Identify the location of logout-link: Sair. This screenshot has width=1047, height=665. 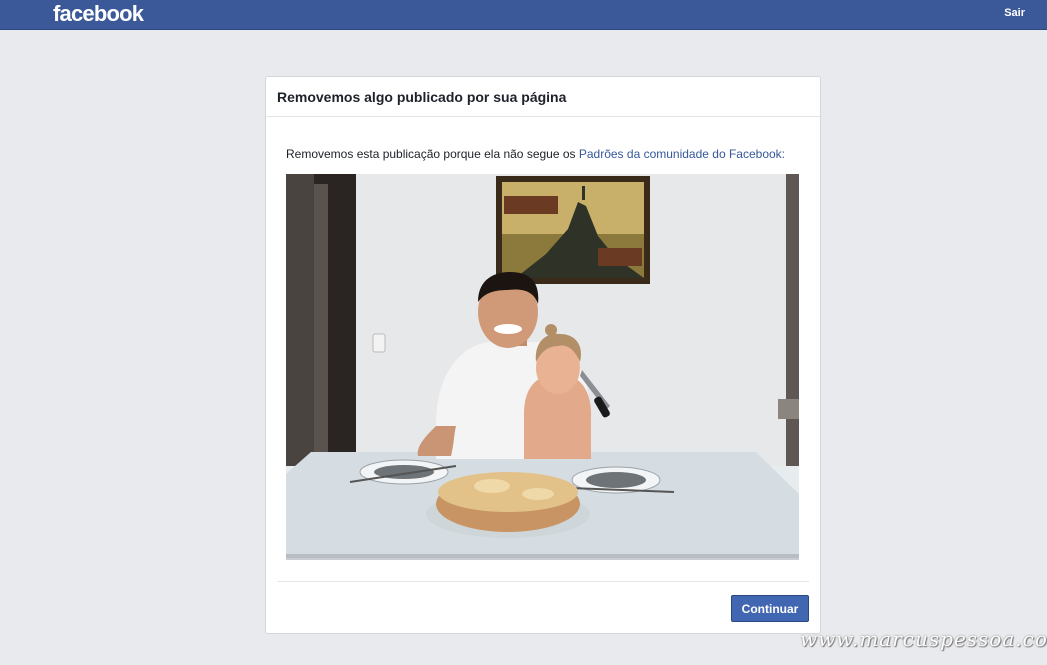
(1014, 14).